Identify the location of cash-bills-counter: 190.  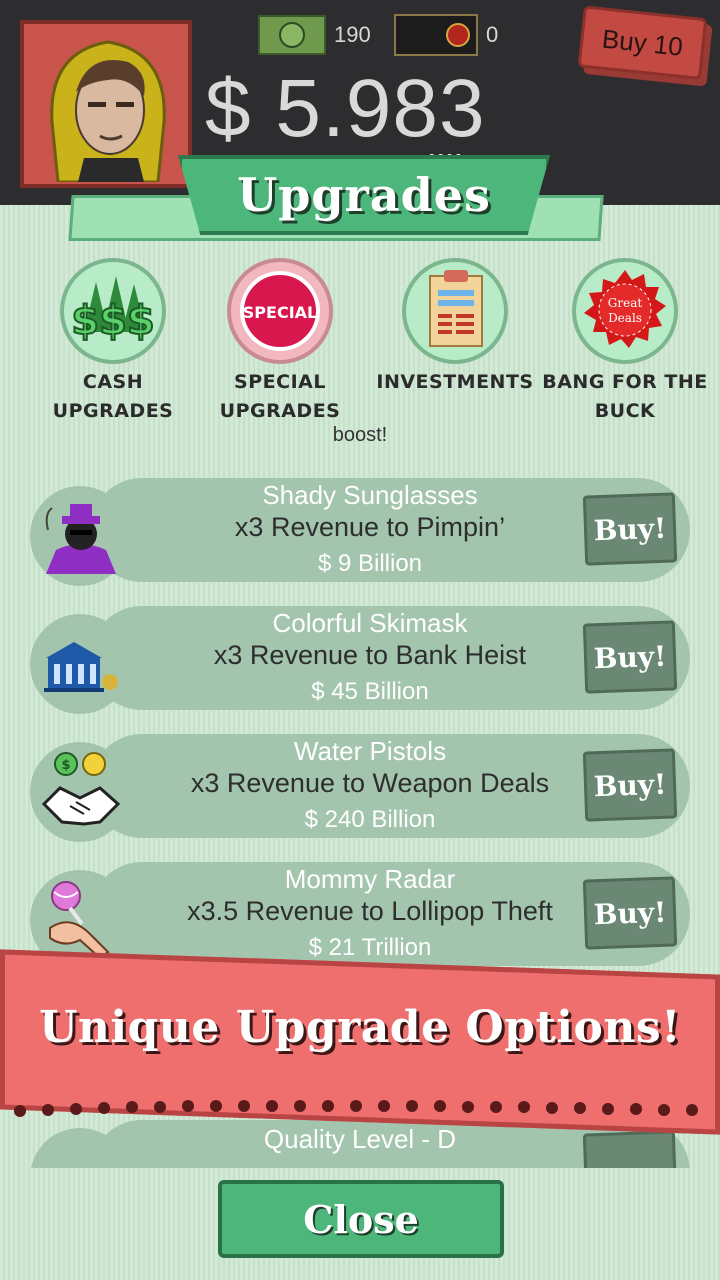
(314, 35).